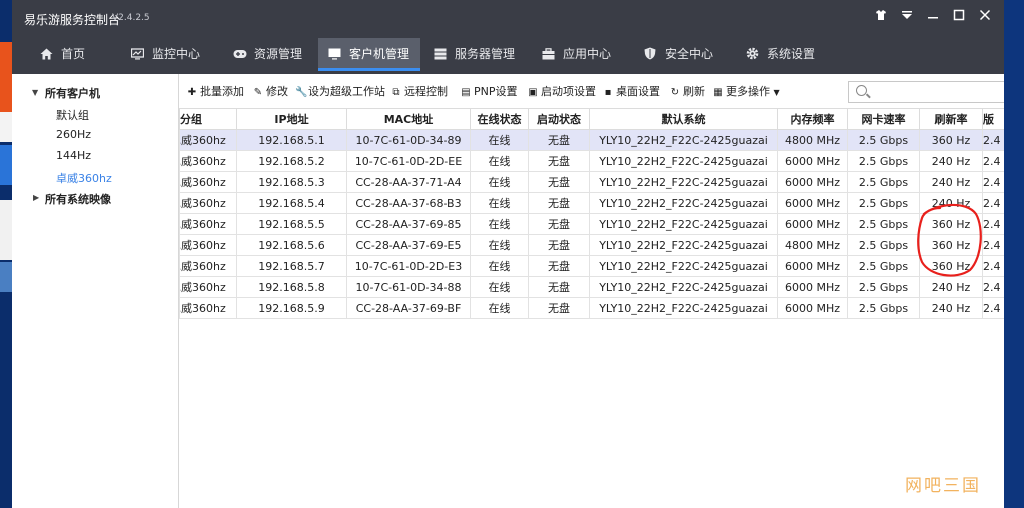 The width and height of the screenshot is (1024, 508). Describe the element at coordinates (933, 18) in the screenshot. I see `minimize-icon` at that location.